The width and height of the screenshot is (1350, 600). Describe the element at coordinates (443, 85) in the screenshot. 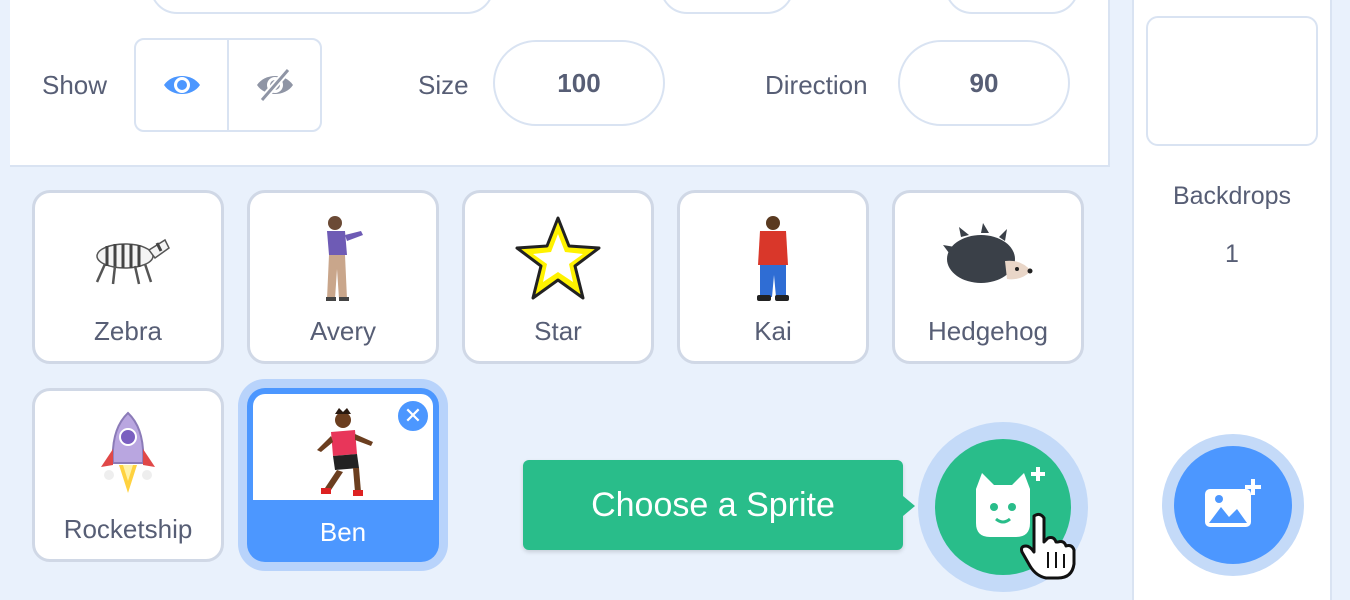

I see `size-label: Size` at that location.